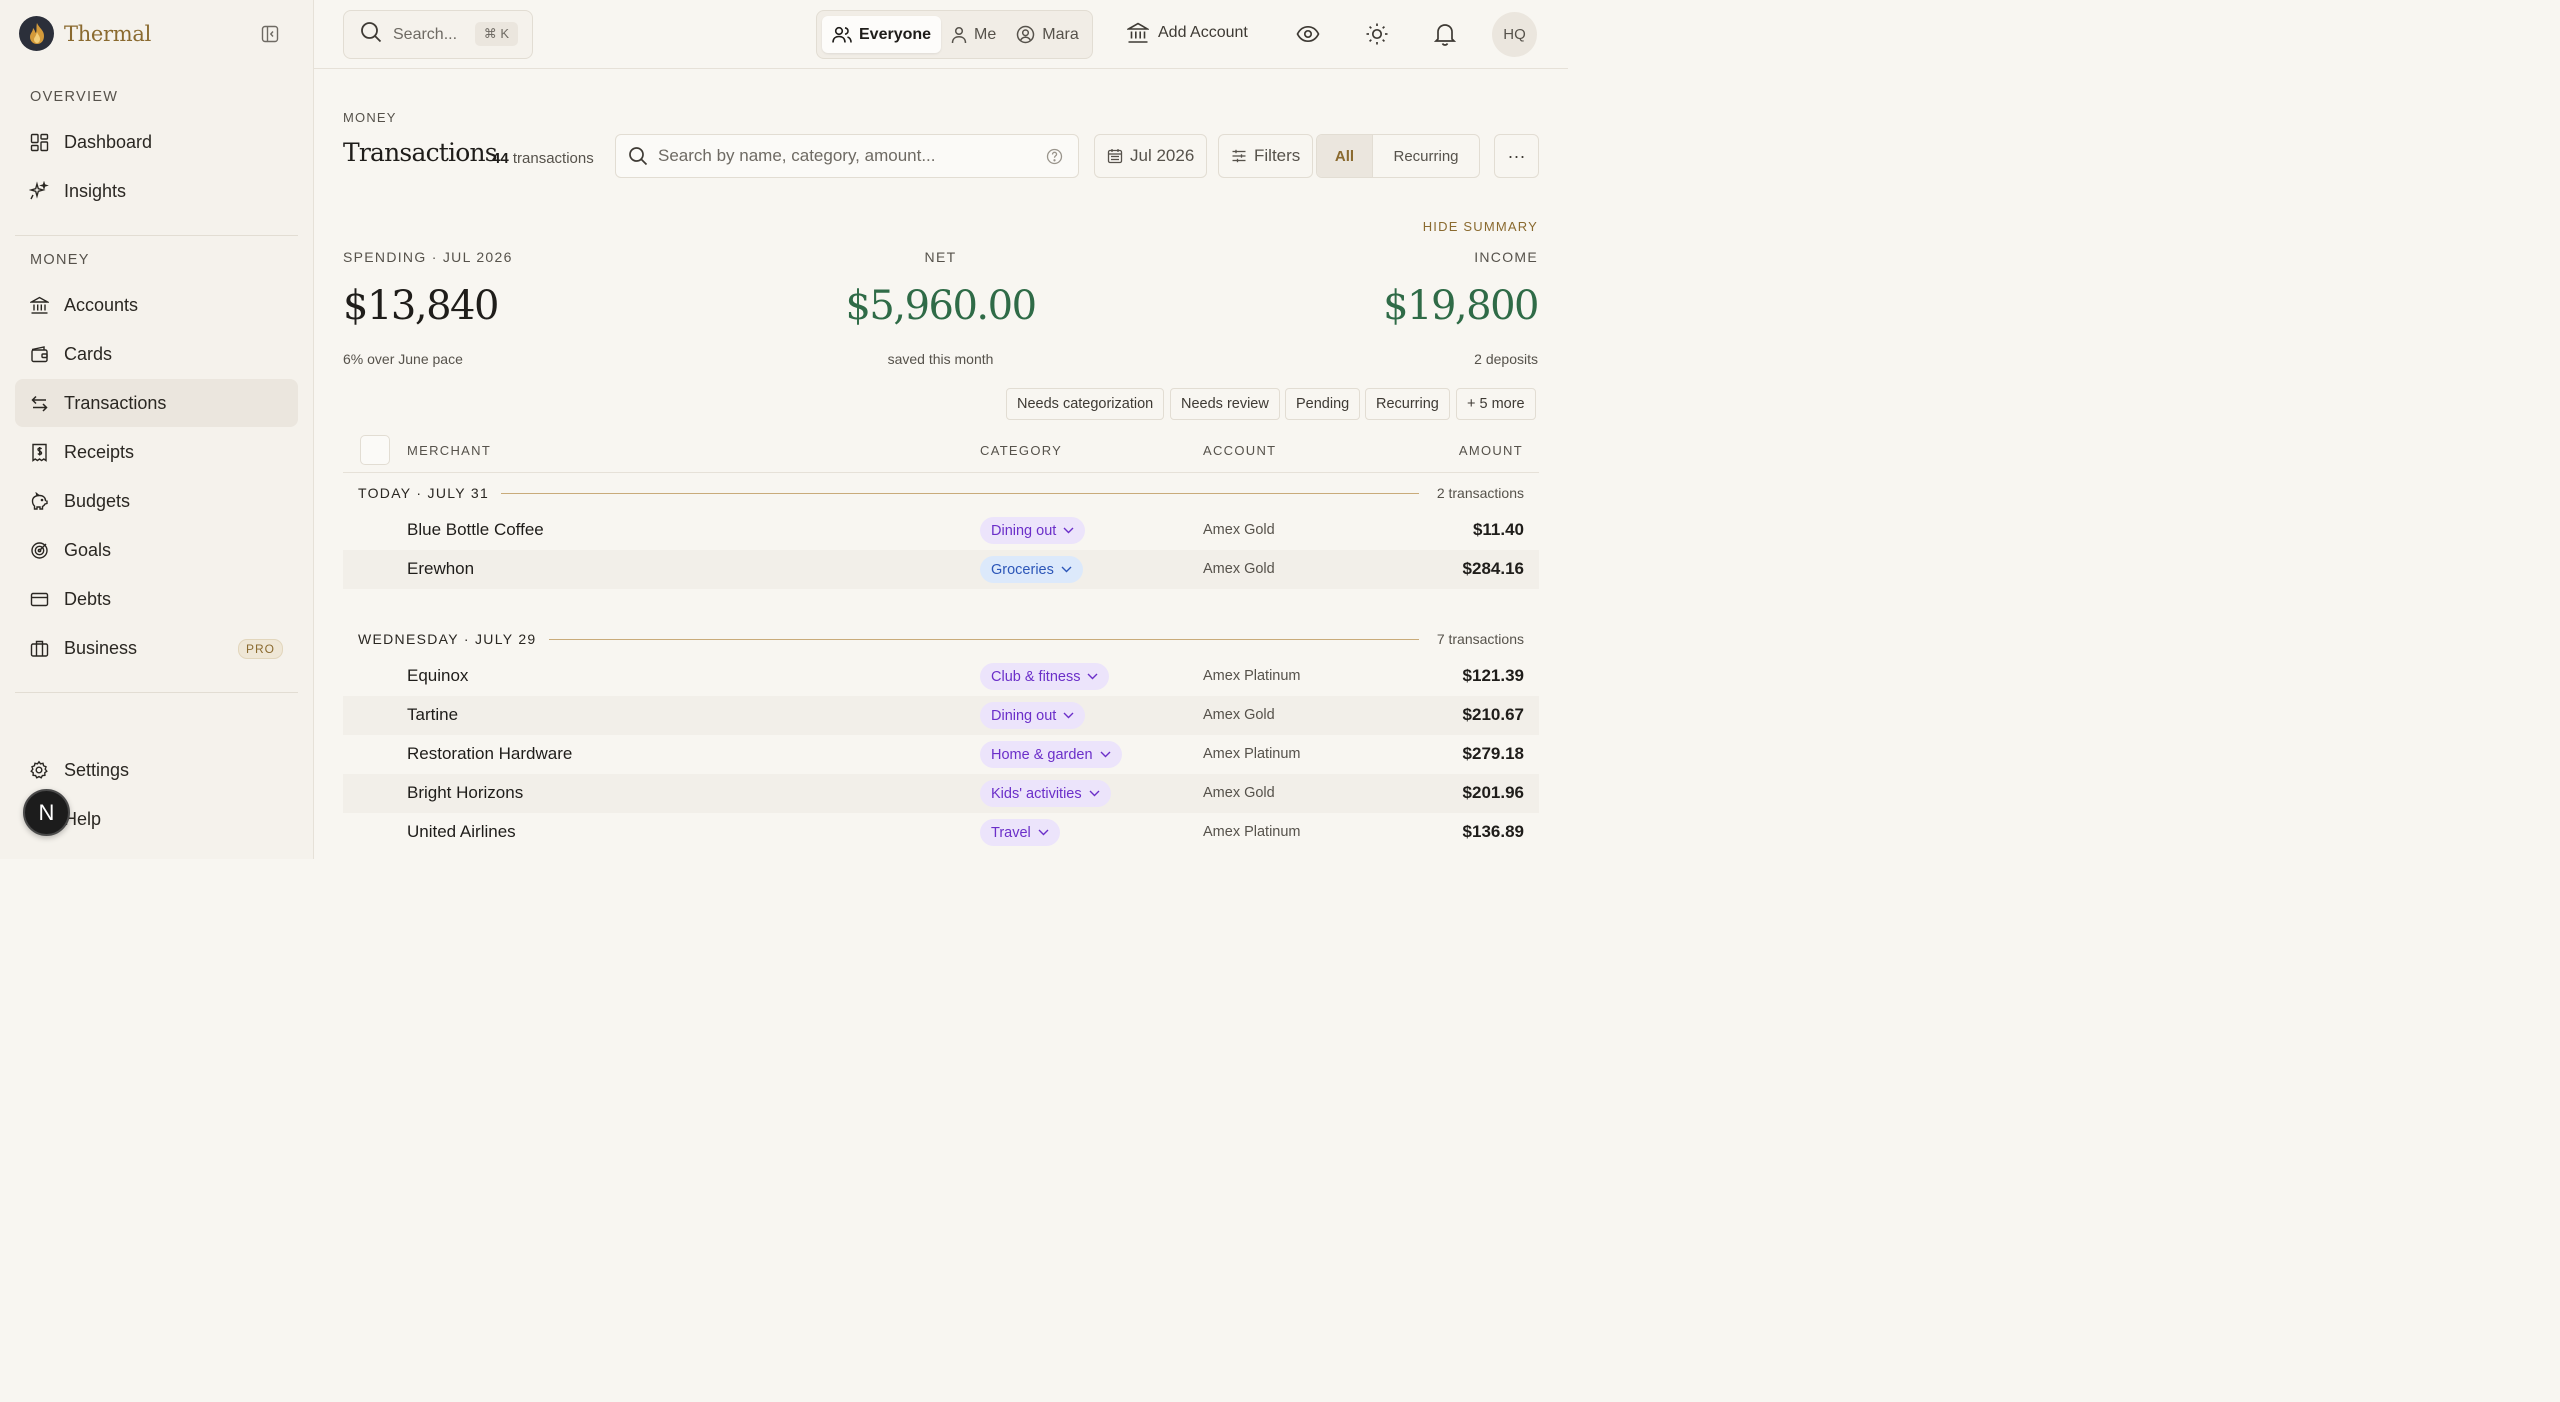 This screenshot has width=2560, height=1402. I want to click on bank-icon, so click(1138, 32).